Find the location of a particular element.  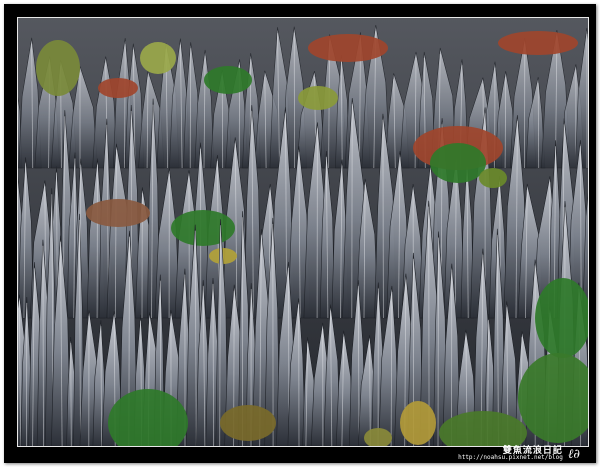

signature-logo: ℓ∂ is located at coordinates (573, 454).